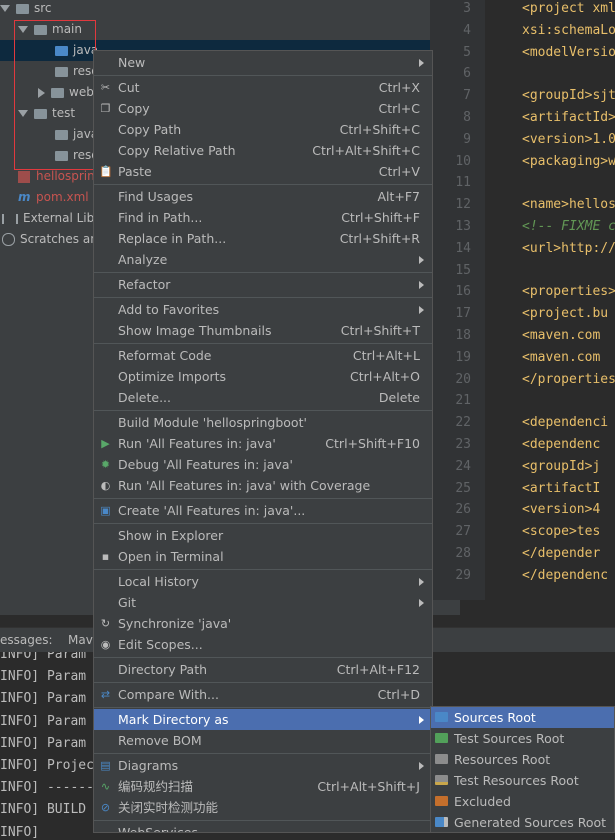 The image size is (615, 840). Describe the element at coordinates (263, 238) in the screenshot. I see `menu-item-replace-in-path: Replace in Path... Ctrl+Shift+R` at that location.